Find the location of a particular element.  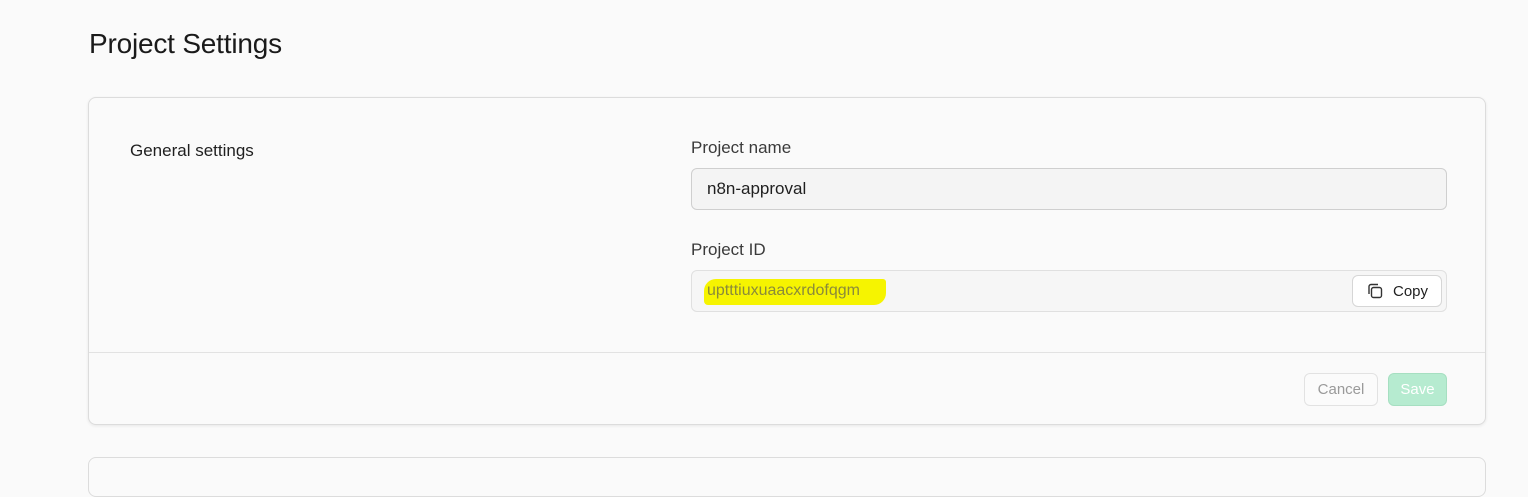

project-id-label: Project ID is located at coordinates (728, 249).